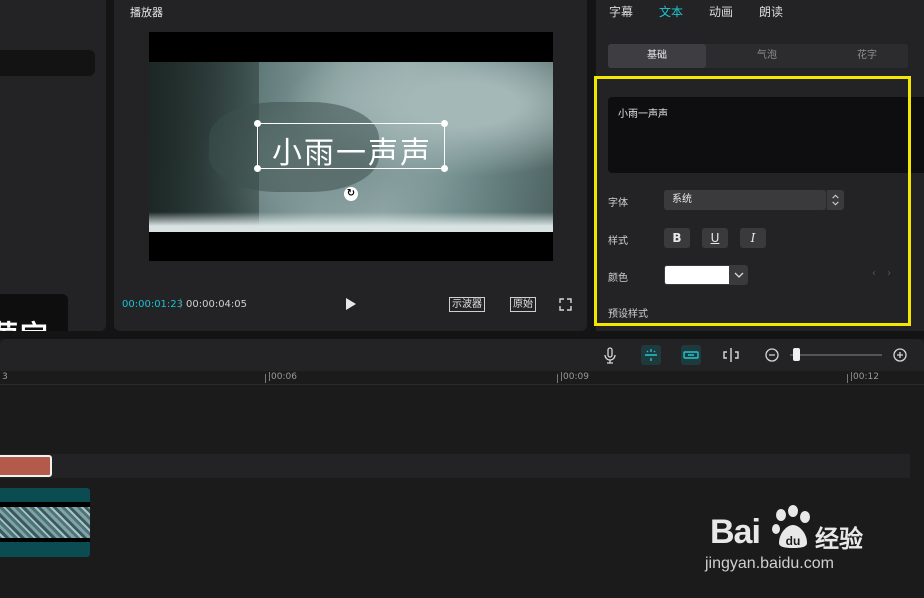  I want to click on rotate-icon: ↻, so click(351, 194).